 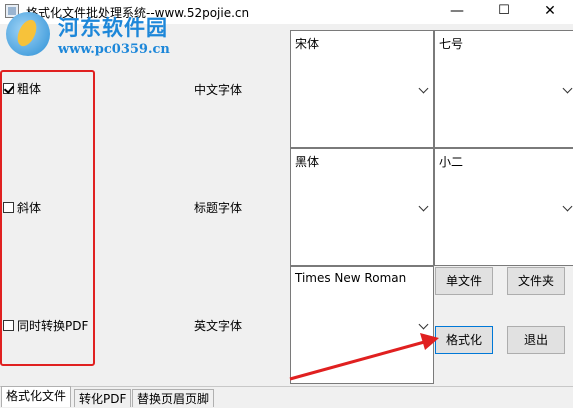 What do you see at coordinates (218, 326) in the screenshot?
I see `english-font-label: 英文字体` at bounding box center [218, 326].